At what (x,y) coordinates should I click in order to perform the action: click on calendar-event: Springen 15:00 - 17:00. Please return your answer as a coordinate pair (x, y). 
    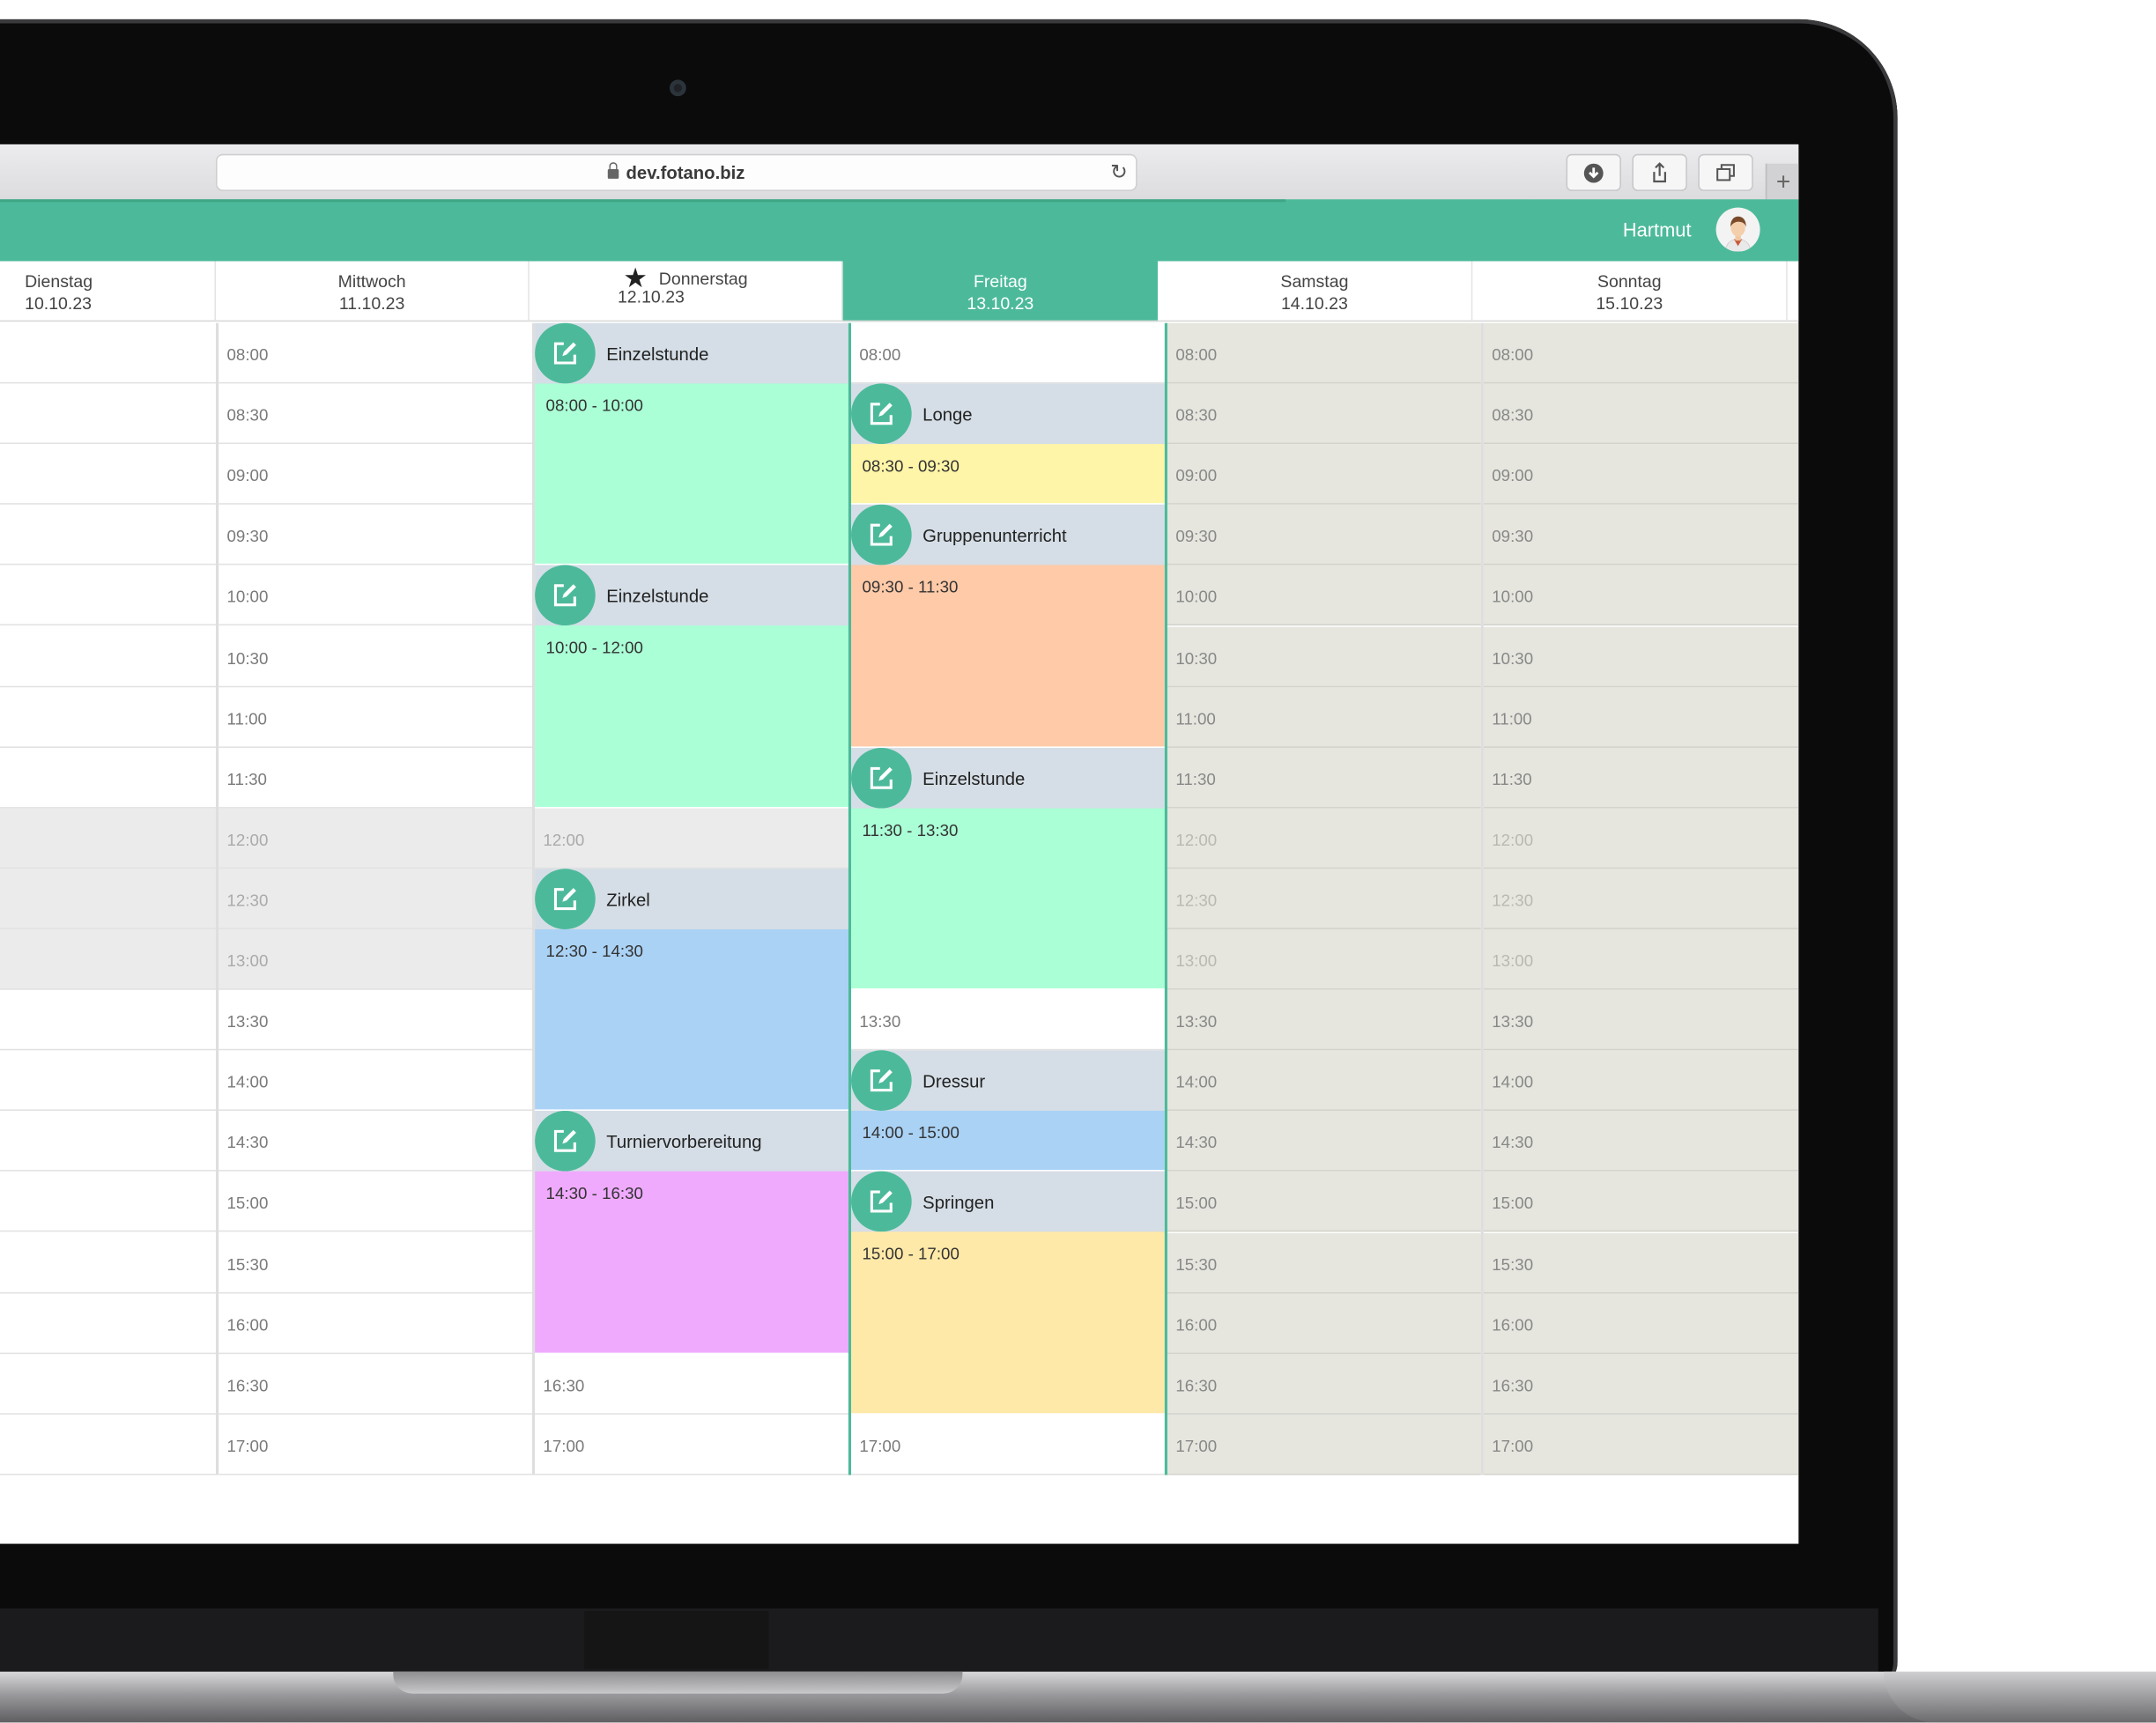
    Looking at the image, I should click on (1008, 1293).